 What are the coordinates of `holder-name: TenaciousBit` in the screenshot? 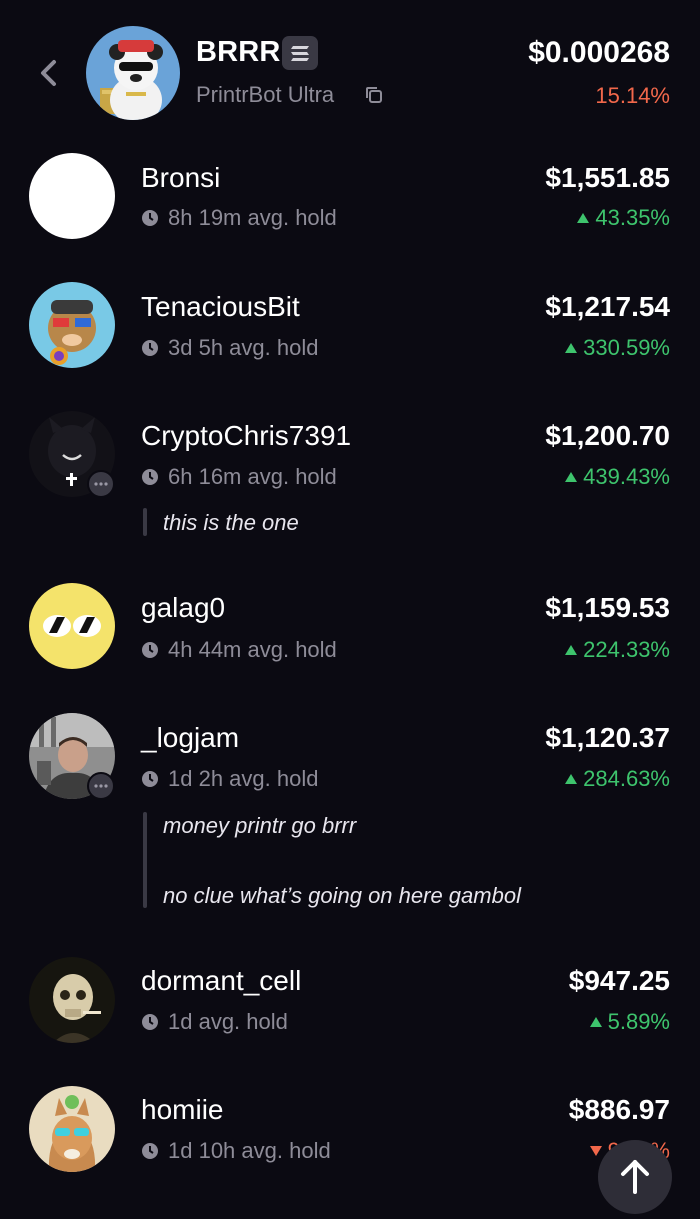 It's located at (220, 307).